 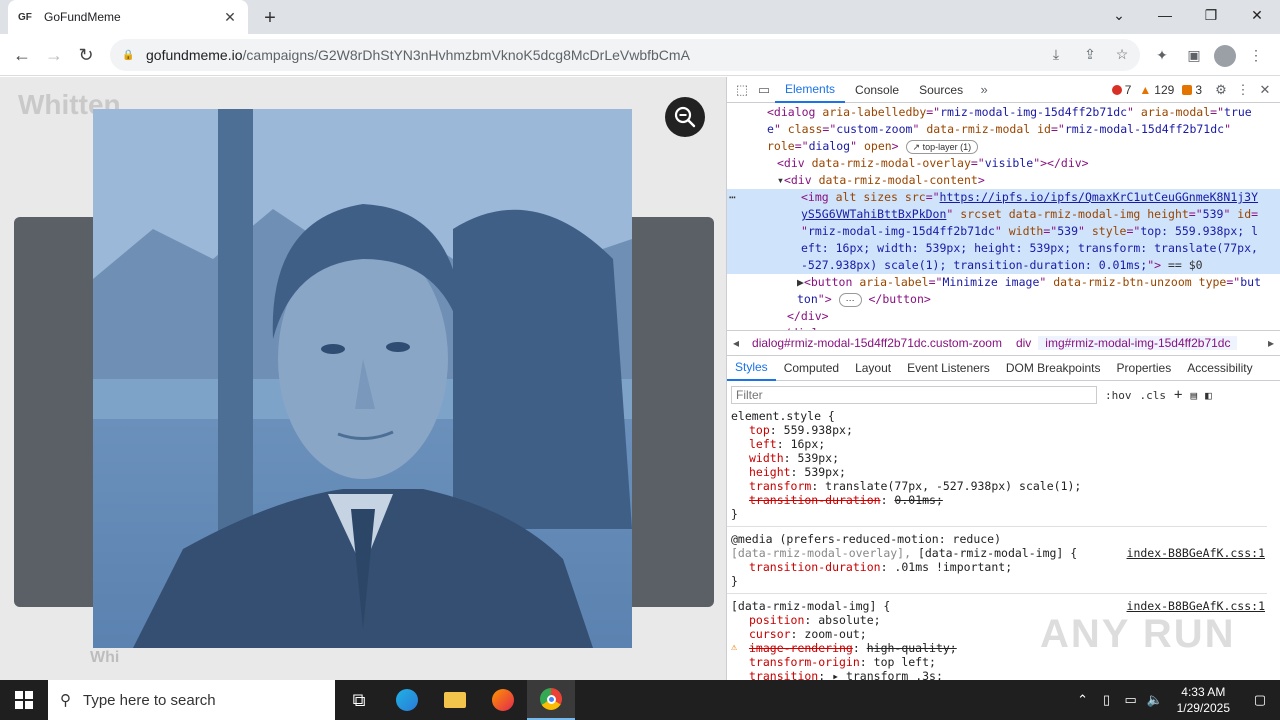 What do you see at coordinates (1265, 90) in the screenshot?
I see `close-devtools-icon: ✕` at bounding box center [1265, 90].